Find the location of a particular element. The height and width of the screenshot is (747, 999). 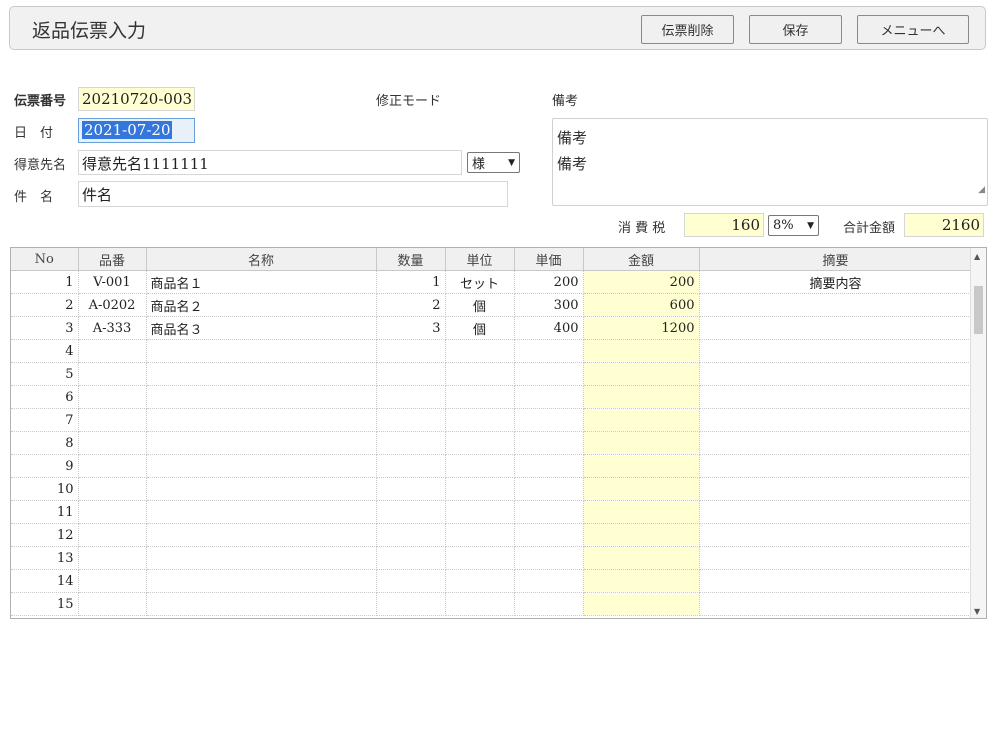

column-header-unit-price: 単価 is located at coordinates (549, 259).